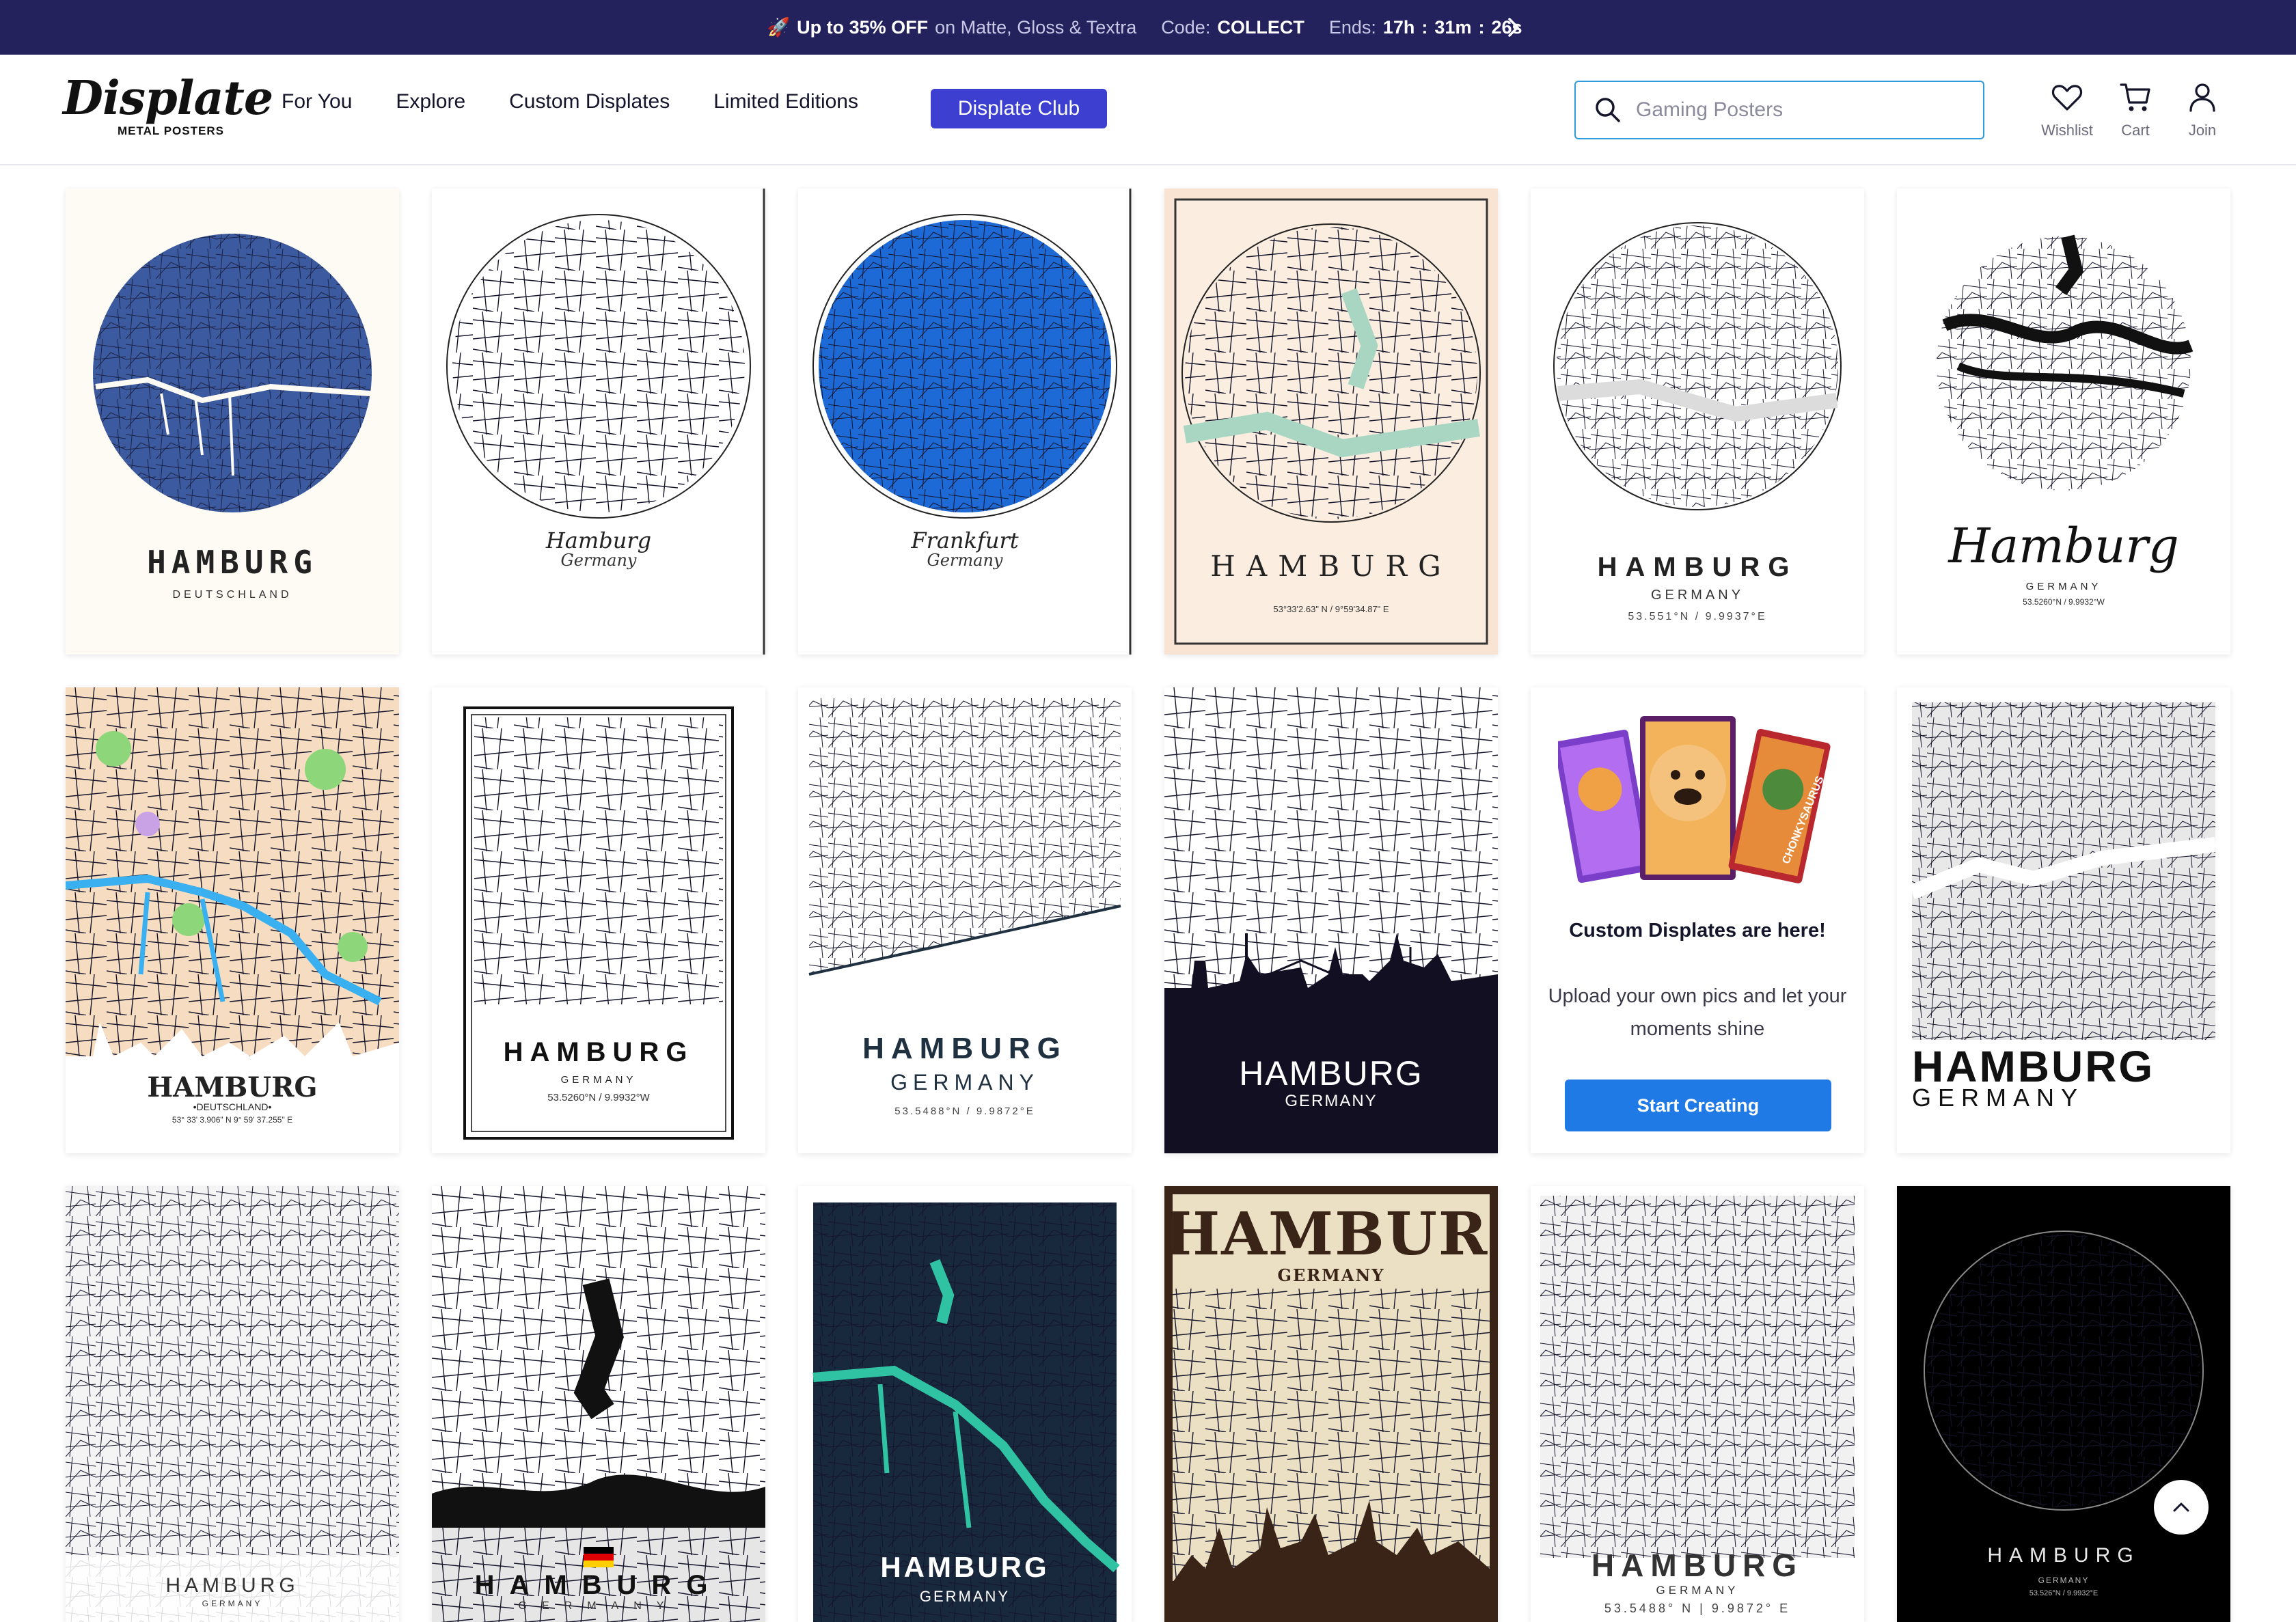  Describe the element at coordinates (779, 27) in the screenshot. I see `rocket-icon: 🚀` at that location.